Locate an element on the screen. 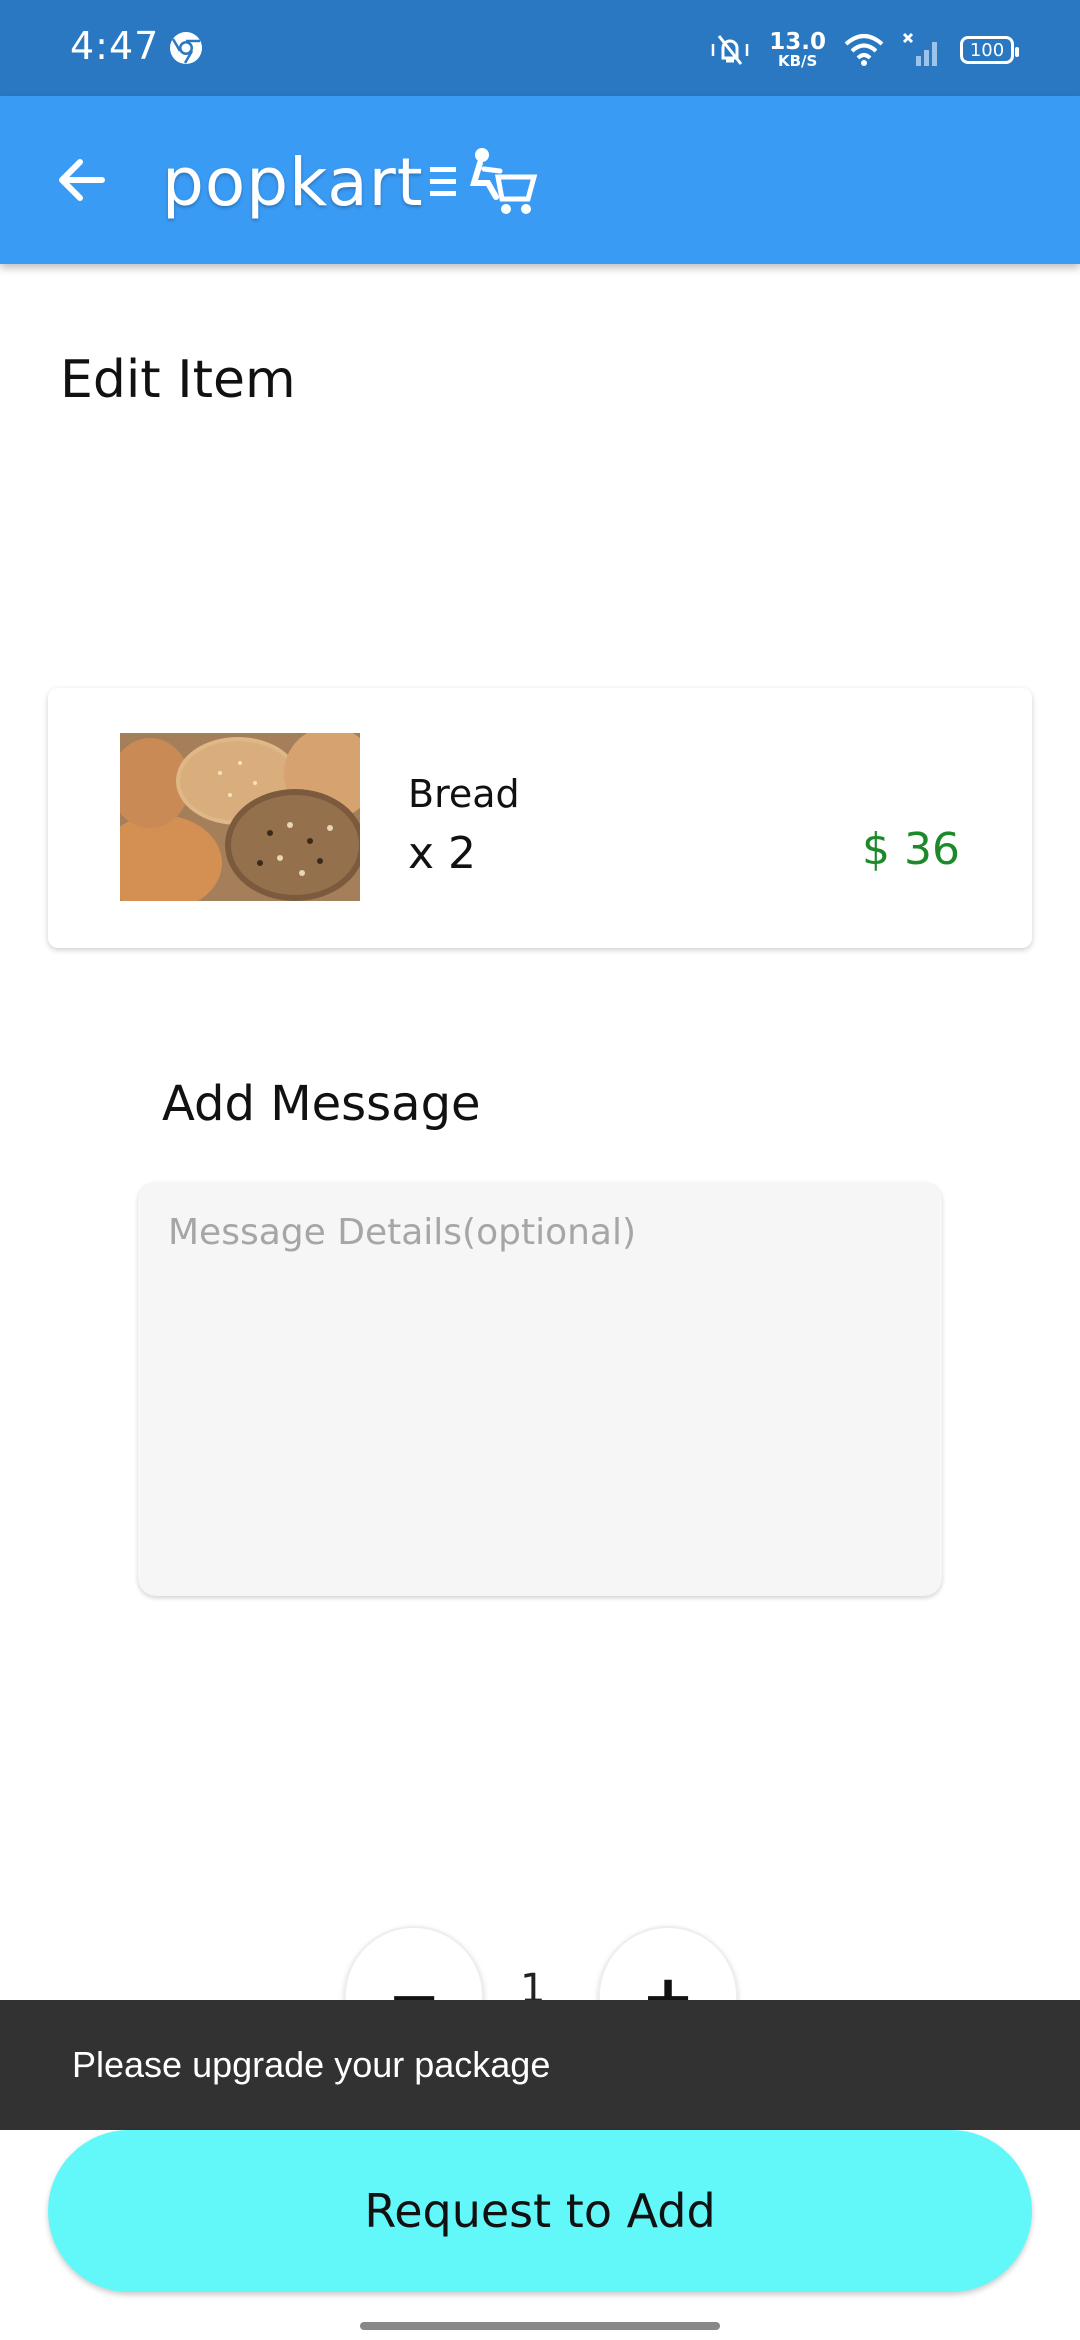 The image size is (1080, 2340). wifi-icon is located at coordinates (864, 50).